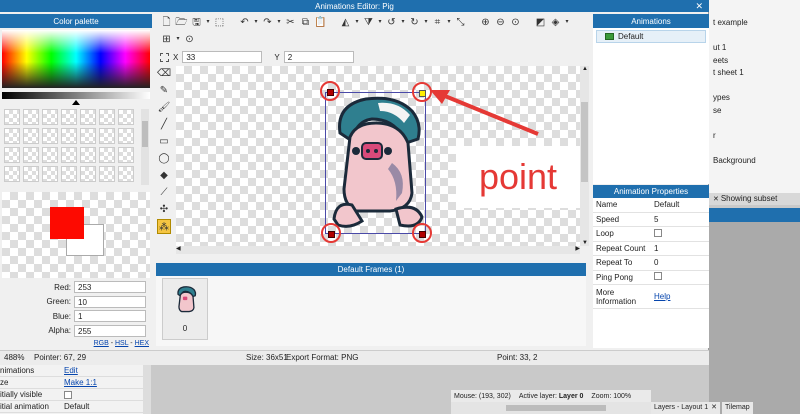 This screenshot has width=800, height=414. What do you see at coordinates (555, 22) in the screenshot?
I see `layers-icon: ◈` at bounding box center [555, 22].